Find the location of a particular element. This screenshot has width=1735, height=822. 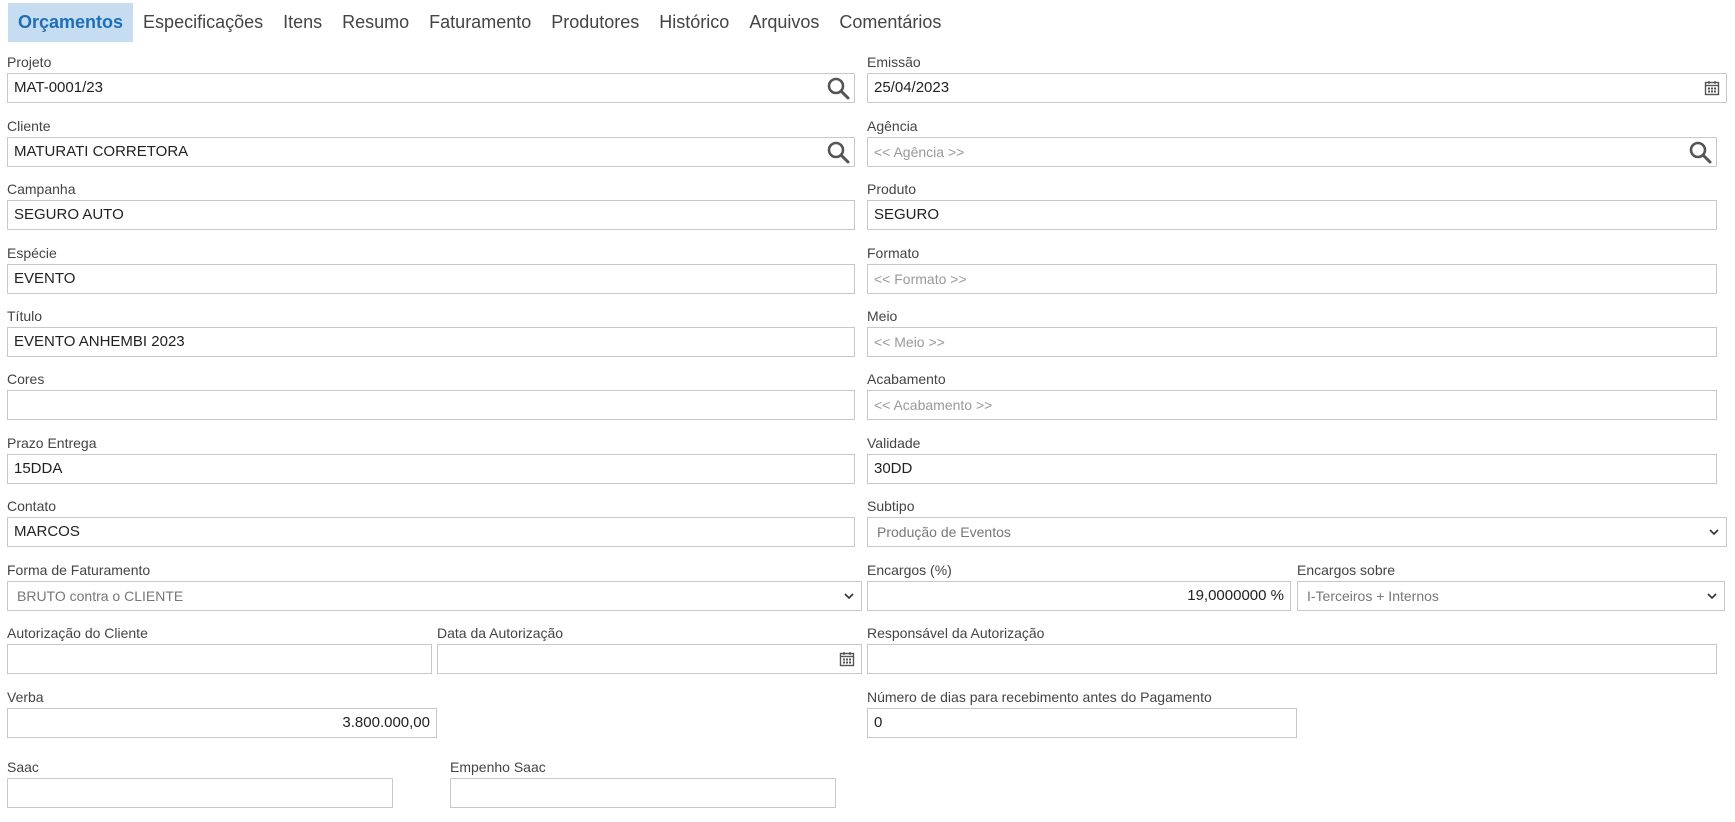

responsavel-autorizacao-label: Responsável da Autorização is located at coordinates (956, 633).